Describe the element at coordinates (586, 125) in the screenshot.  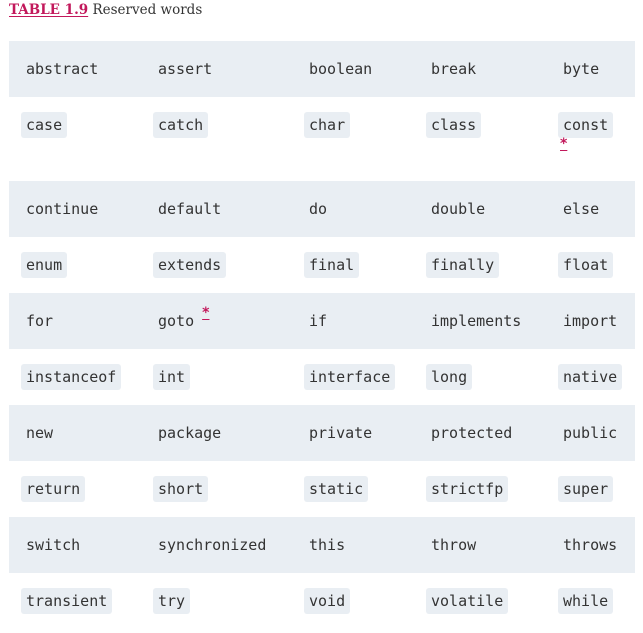
I see `keyword: const` at that location.